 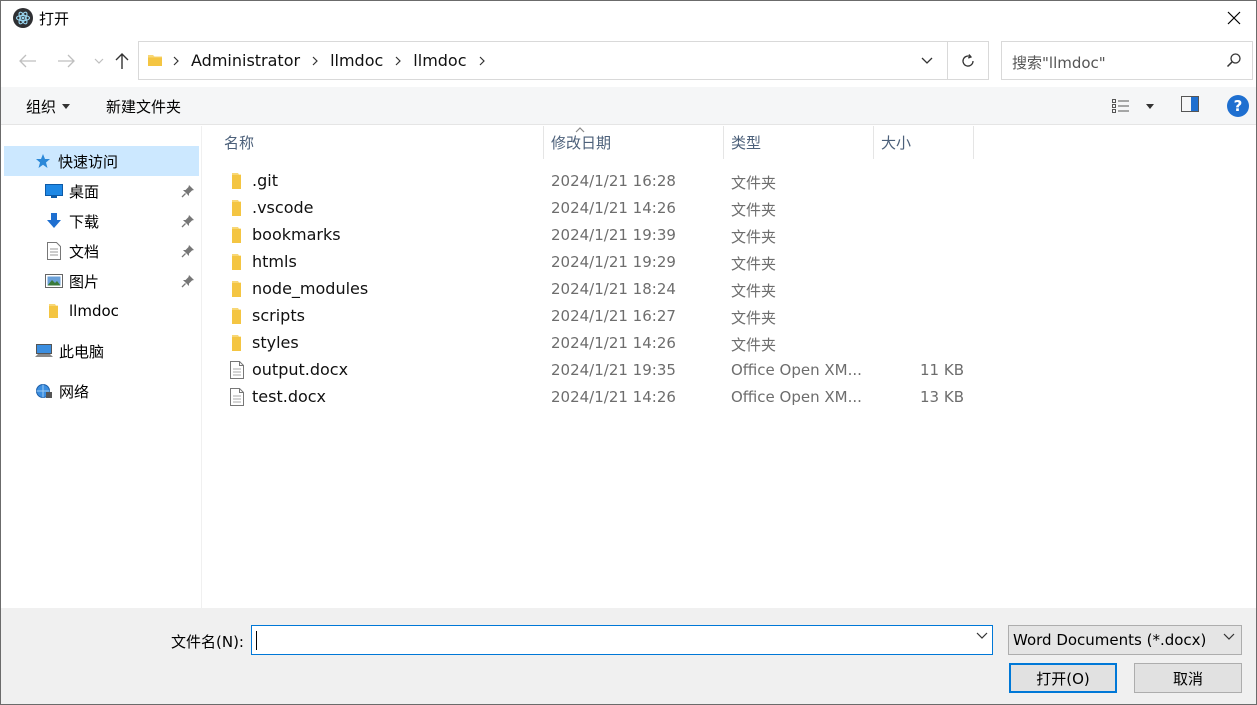 I want to click on file-name: test.docx, so click(x=289, y=396).